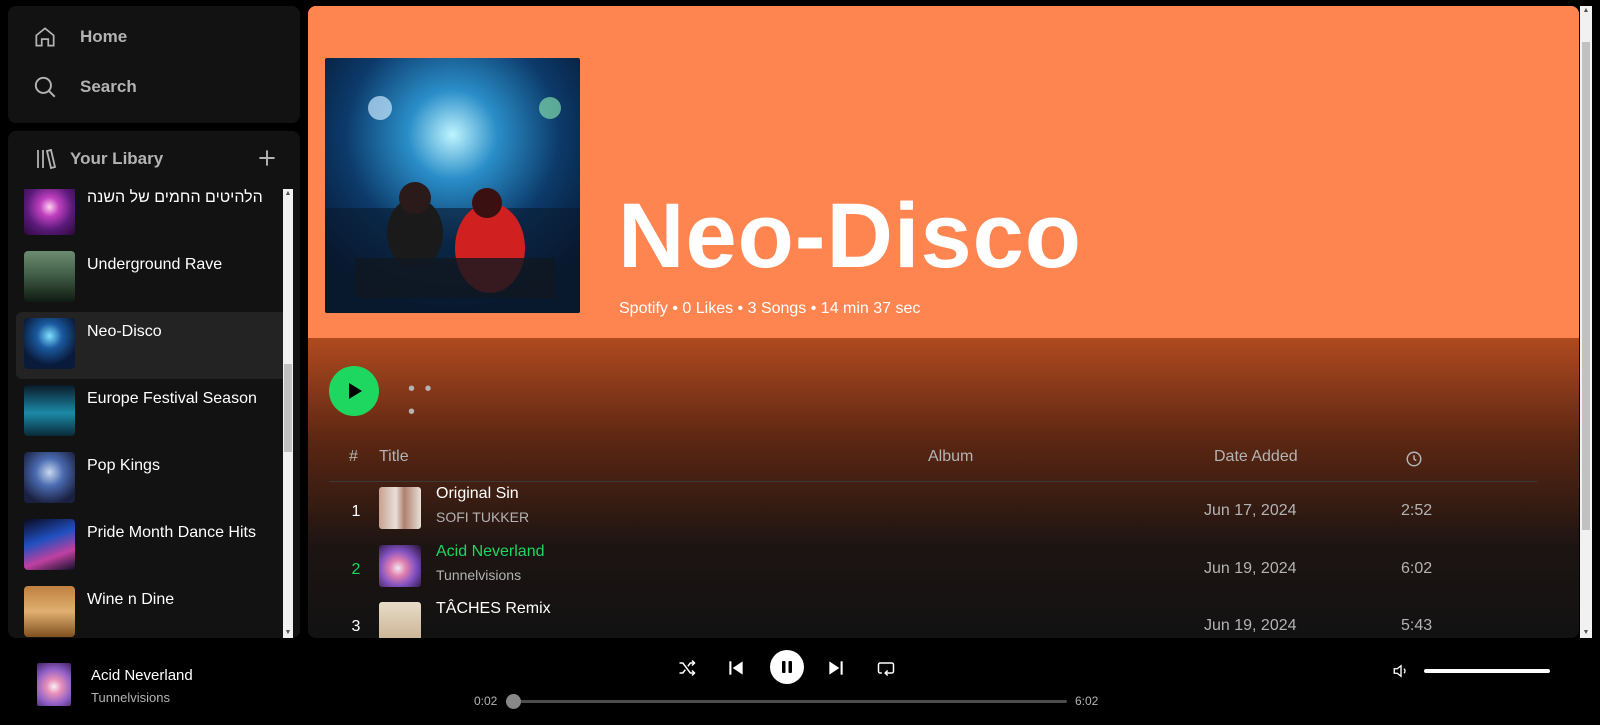 This screenshot has width=1600, height=725. I want to click on library-icon, so click(47, 159).